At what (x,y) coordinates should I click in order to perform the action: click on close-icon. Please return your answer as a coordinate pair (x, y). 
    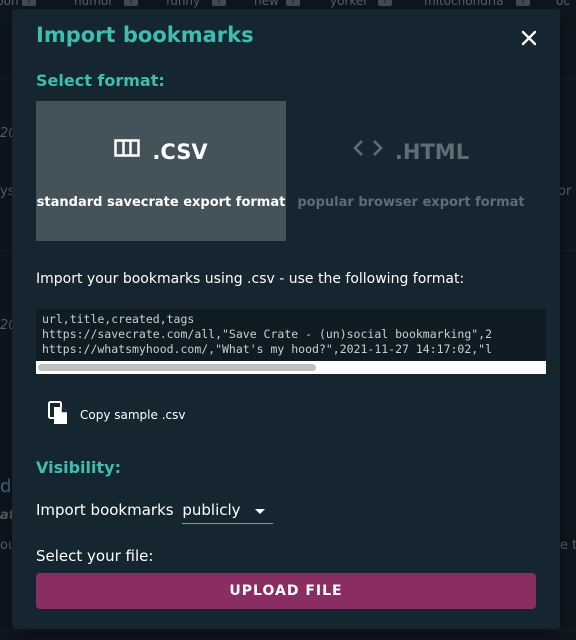
    Looking at the image, I should click on (529, 38).